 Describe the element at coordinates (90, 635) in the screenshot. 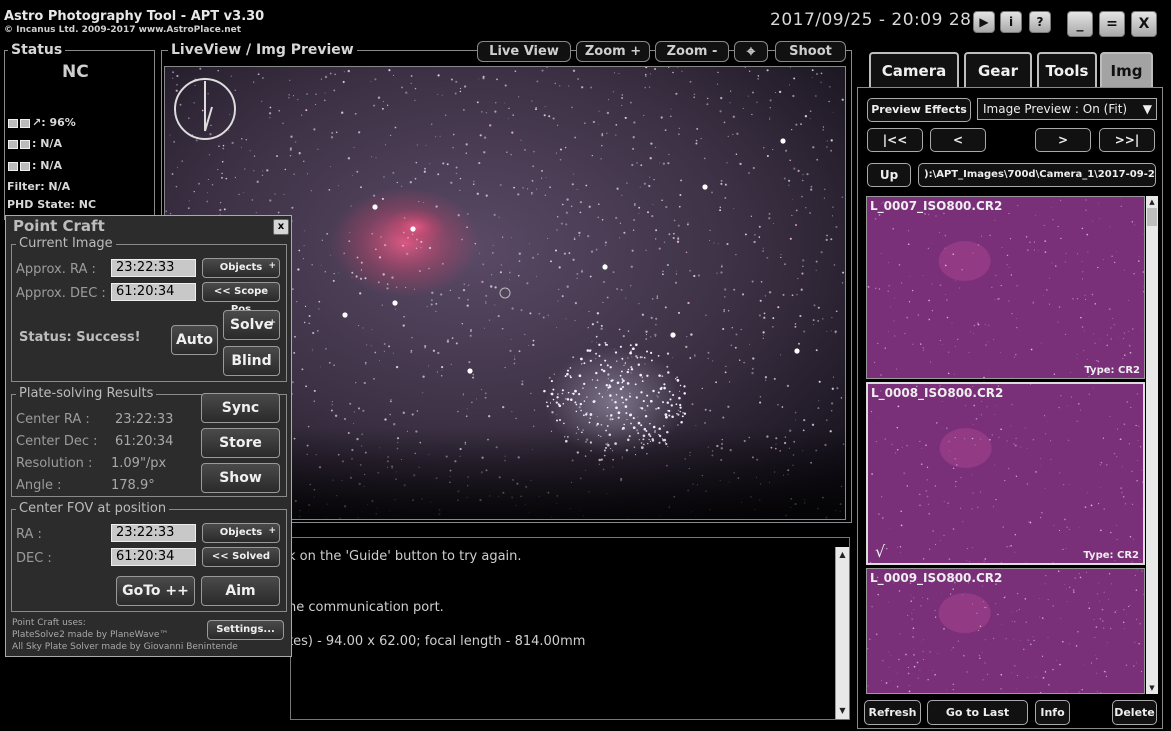

I see `footer-platesolve2: PlateSolve2 made by PlaneWave™` at that location.